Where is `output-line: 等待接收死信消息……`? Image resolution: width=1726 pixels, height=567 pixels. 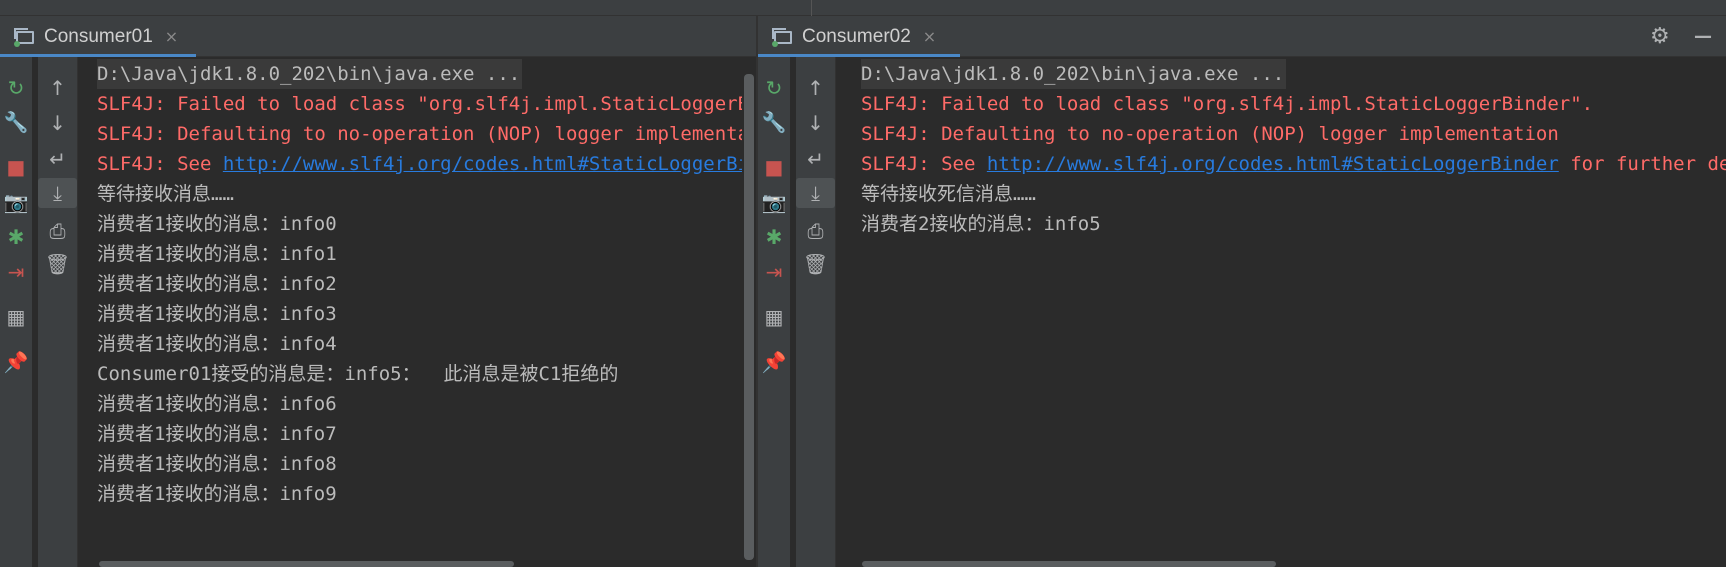 output-line: 等待接收死信消息…… is located at coordinates (948, 194).